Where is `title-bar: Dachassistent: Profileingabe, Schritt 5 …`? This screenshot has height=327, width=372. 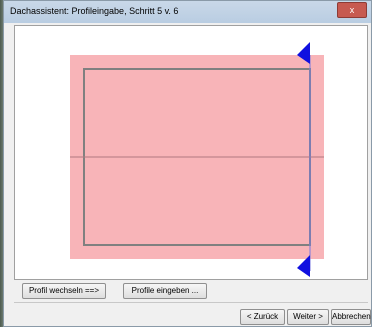 title-bar: Dachassistent: Profileingabe, Schritt 5 … is located at coordinates (187, 12).